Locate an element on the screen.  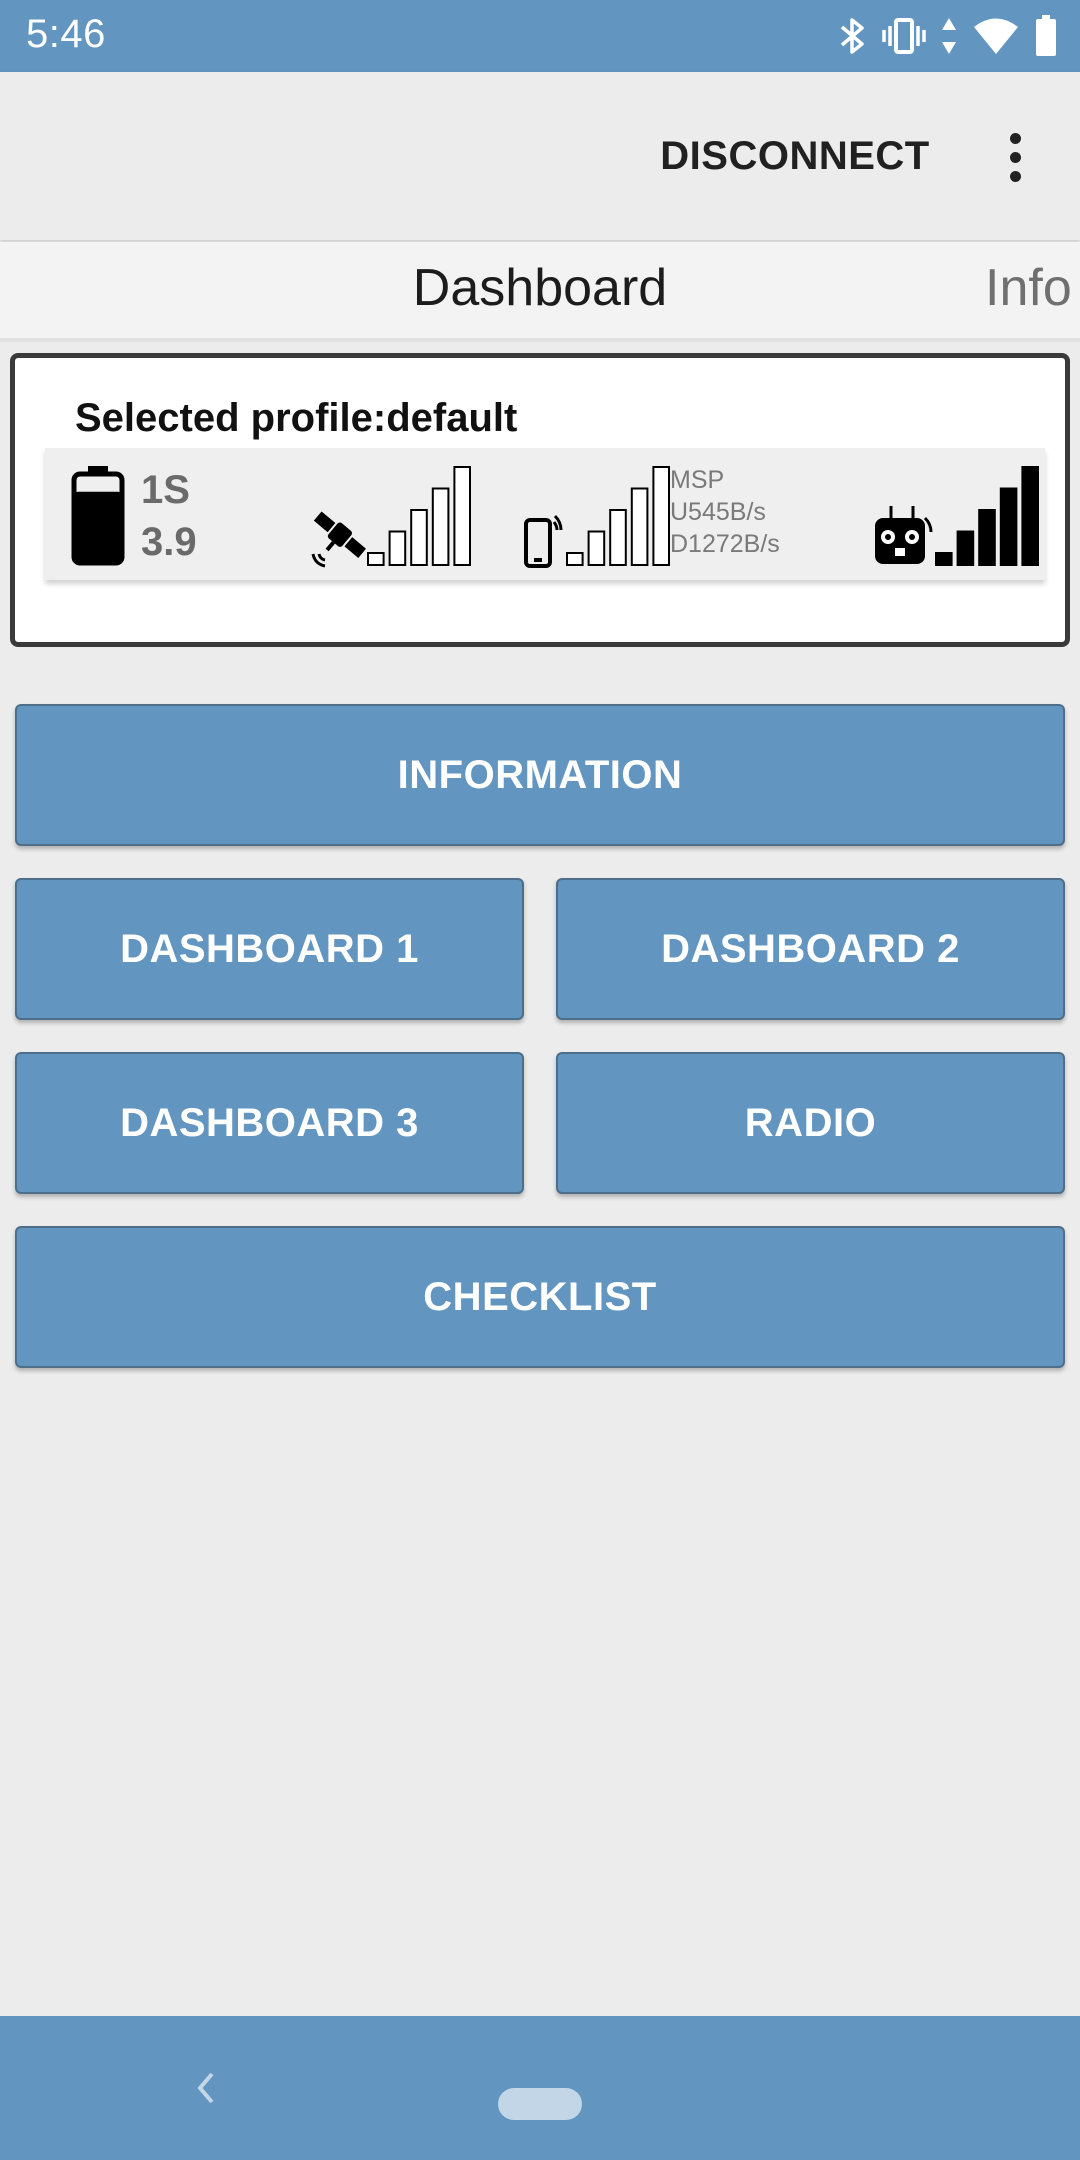
rc-transmitter-icon is located at coordinates (902, 538).